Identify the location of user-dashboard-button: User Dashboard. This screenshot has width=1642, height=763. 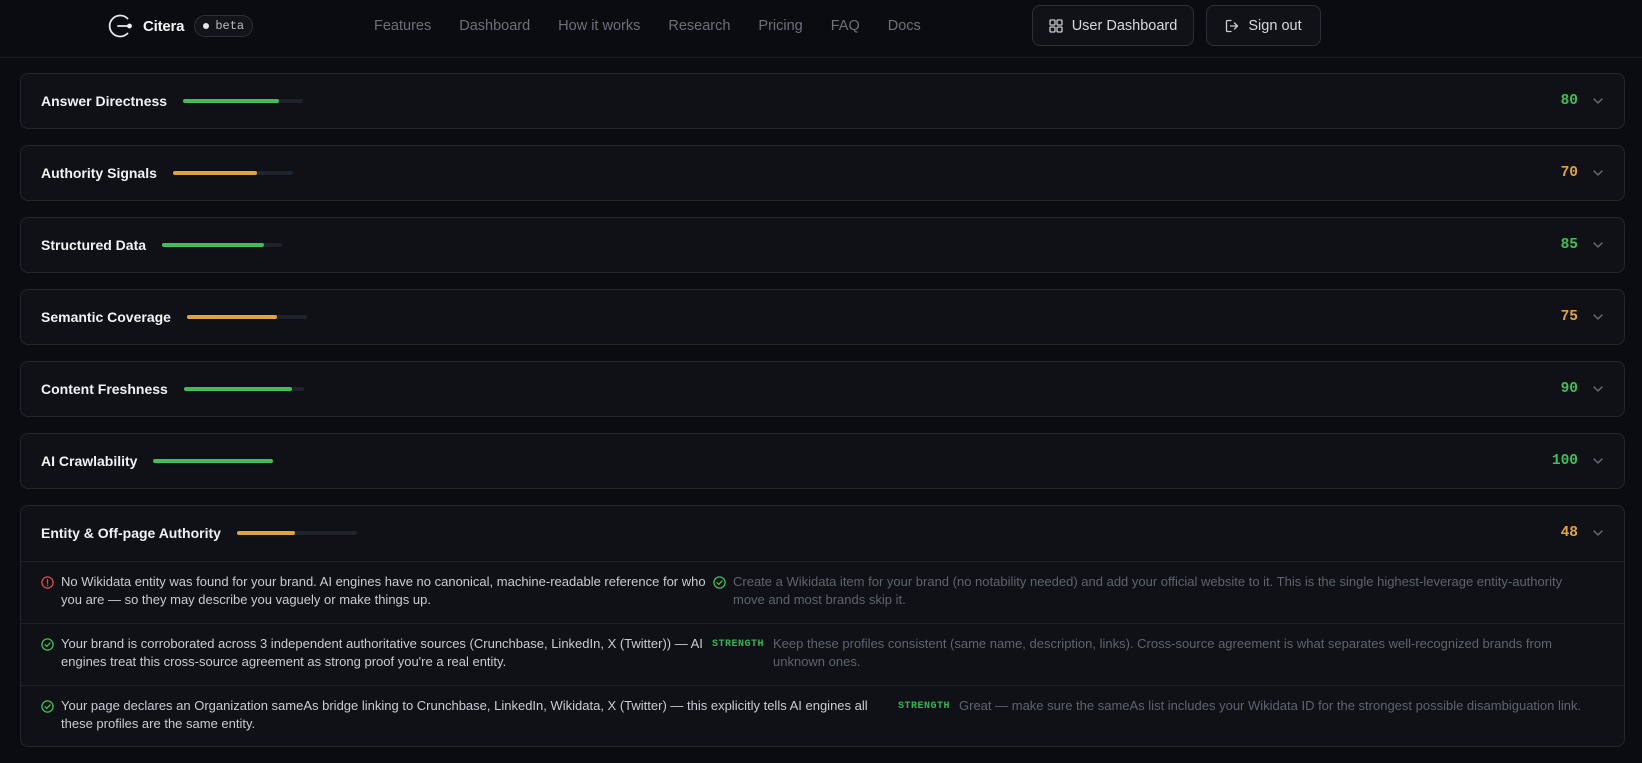
(1113, 25).